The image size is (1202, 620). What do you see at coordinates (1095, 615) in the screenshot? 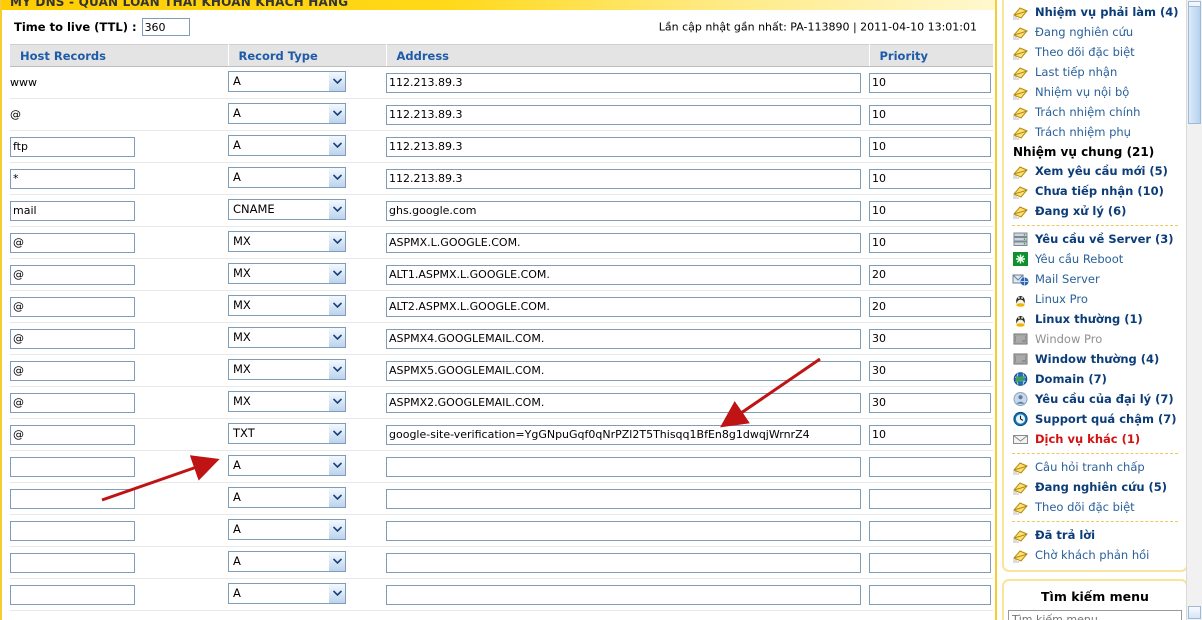
I see `menu-search-input` at bounding box center [1095, 615].